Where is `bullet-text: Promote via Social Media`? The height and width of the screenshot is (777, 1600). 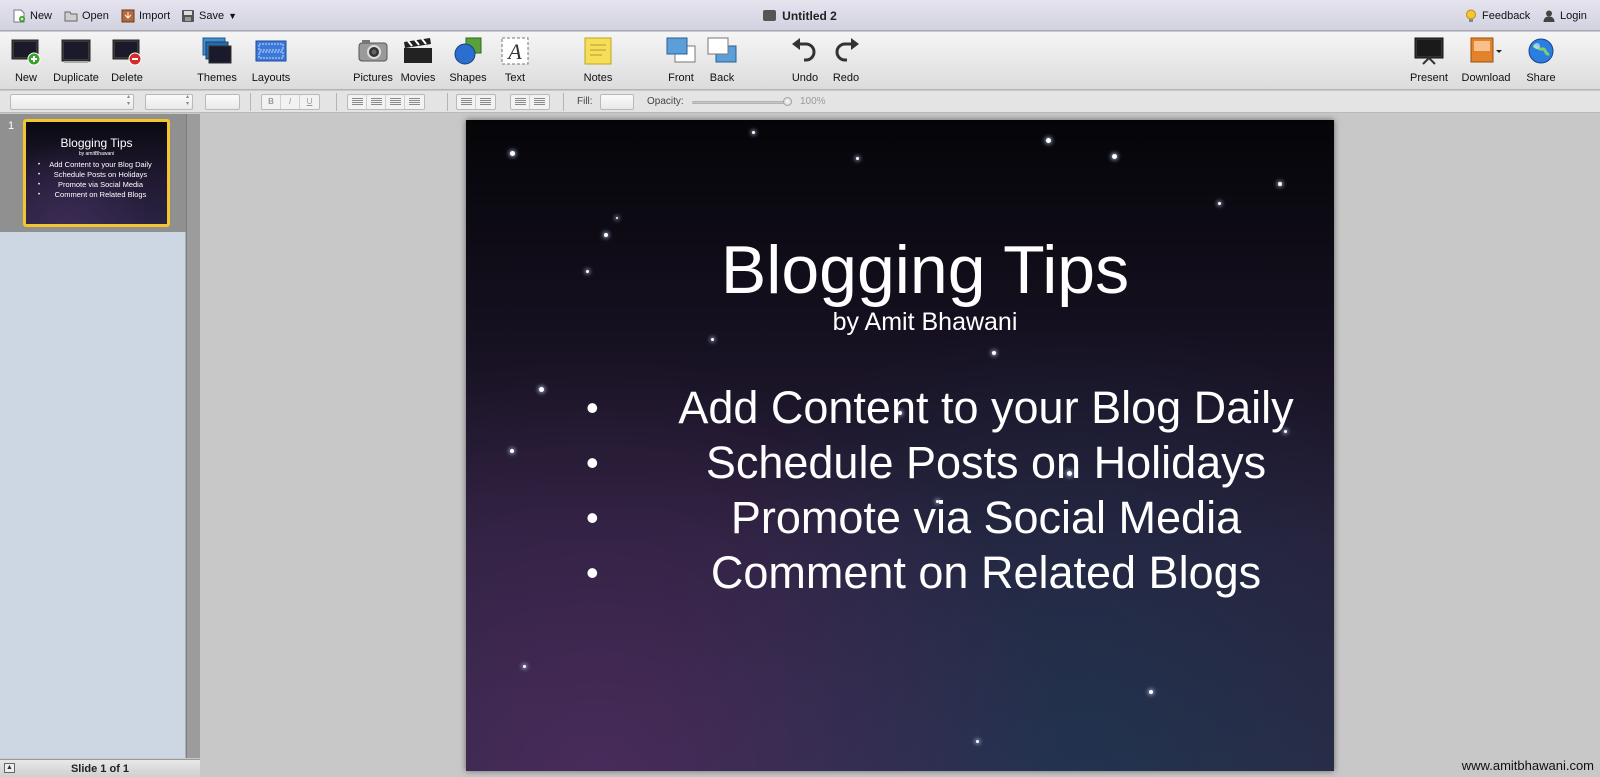
bullet-text: Promote via Social Media is located at coordinates (986, 517).